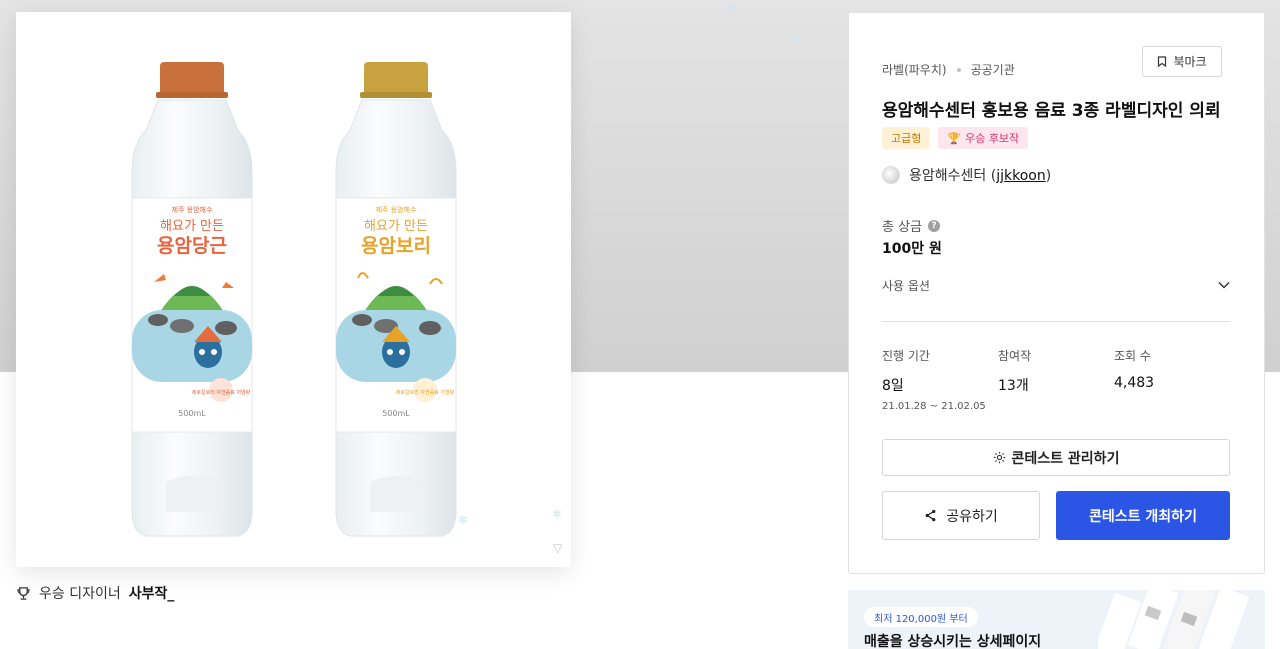  What do you see at coordinates (930, 515) in the screenshot?
I see `share-icon` at bounding box center [930, 515].